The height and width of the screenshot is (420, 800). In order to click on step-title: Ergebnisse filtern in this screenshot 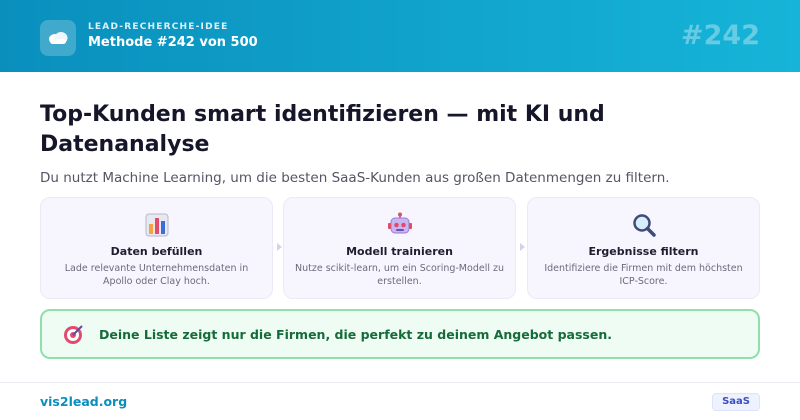, I will do `click(643, 251)`.